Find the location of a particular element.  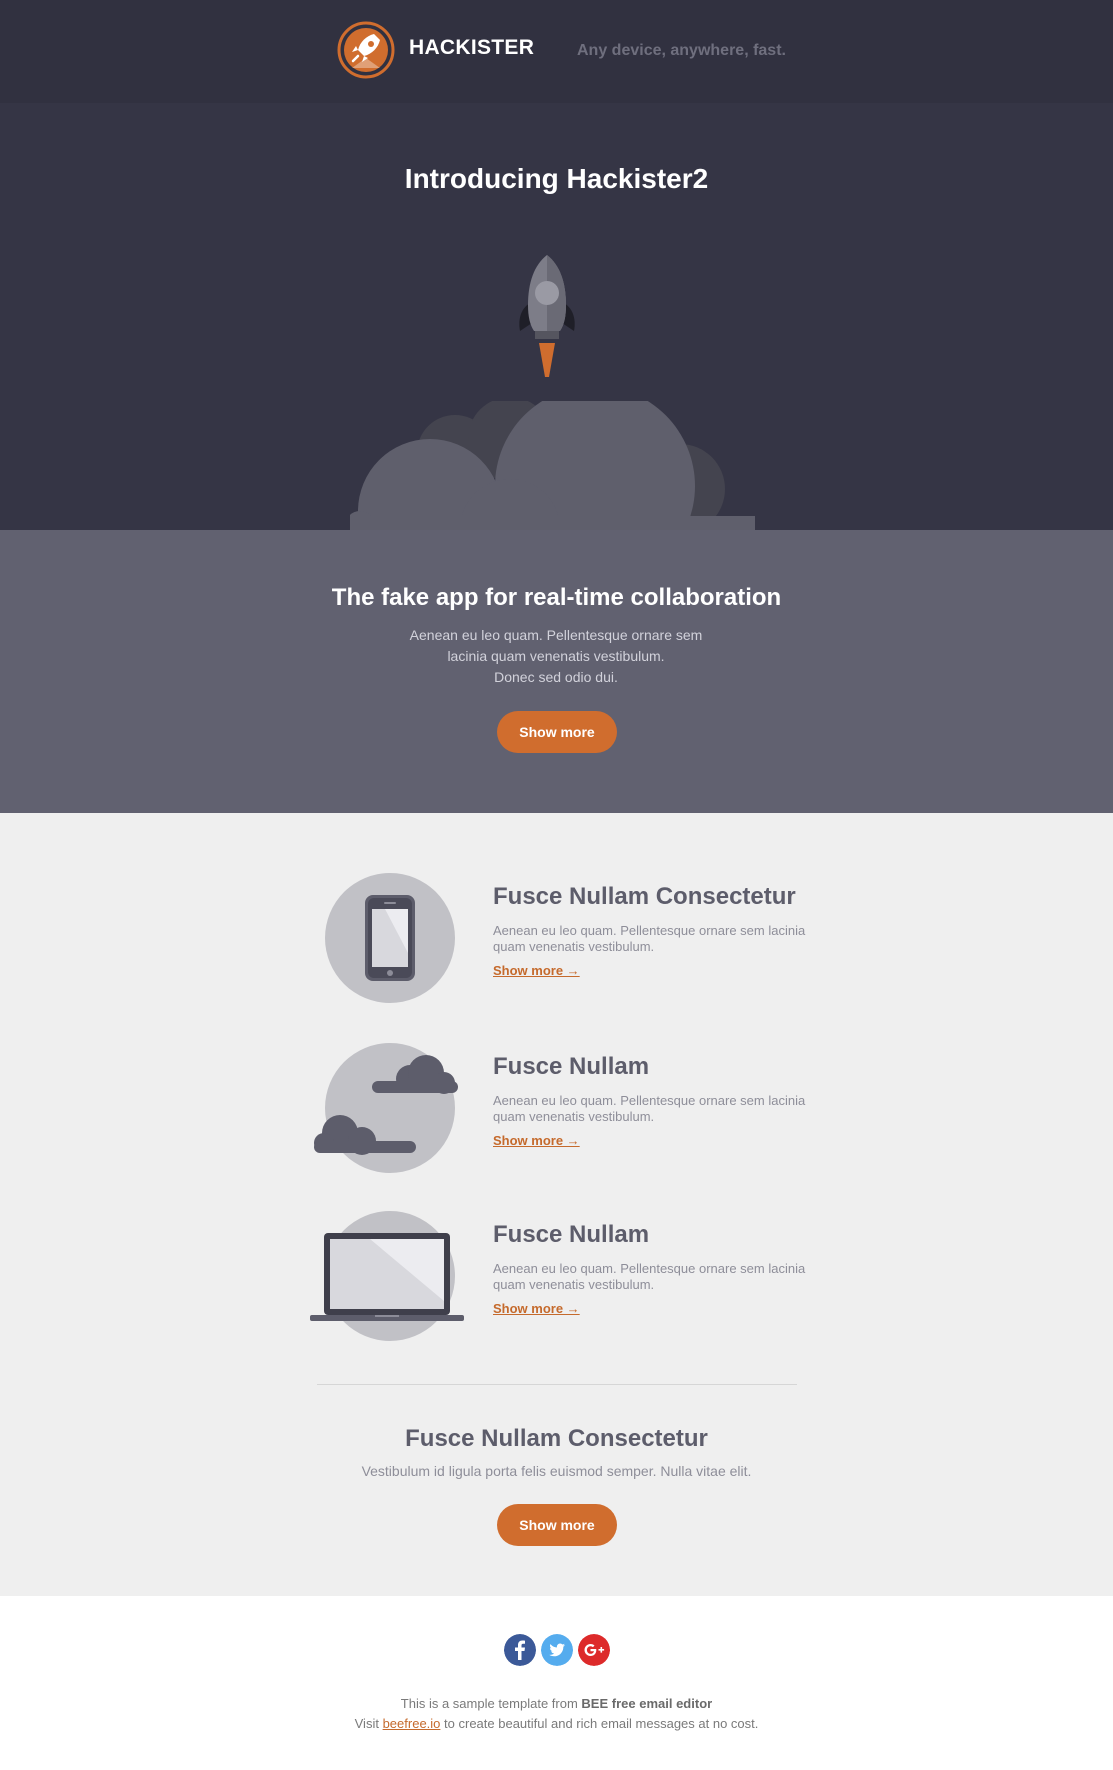

twitter-icon is located at coordinates (557, 1650).